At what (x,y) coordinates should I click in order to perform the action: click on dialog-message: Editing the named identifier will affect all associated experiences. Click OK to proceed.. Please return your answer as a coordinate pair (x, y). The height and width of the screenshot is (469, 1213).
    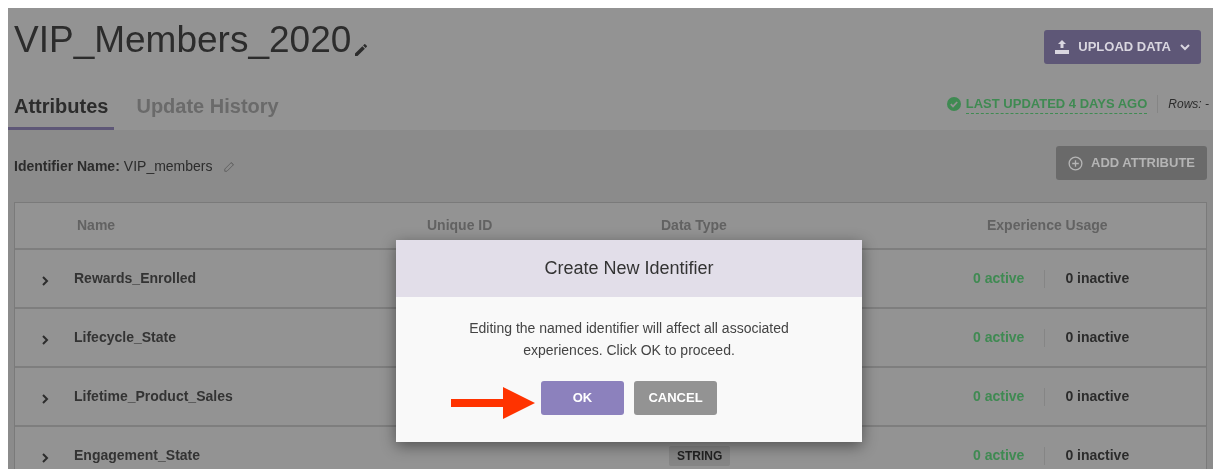
    Looking at the image, I should click on (629, 339).